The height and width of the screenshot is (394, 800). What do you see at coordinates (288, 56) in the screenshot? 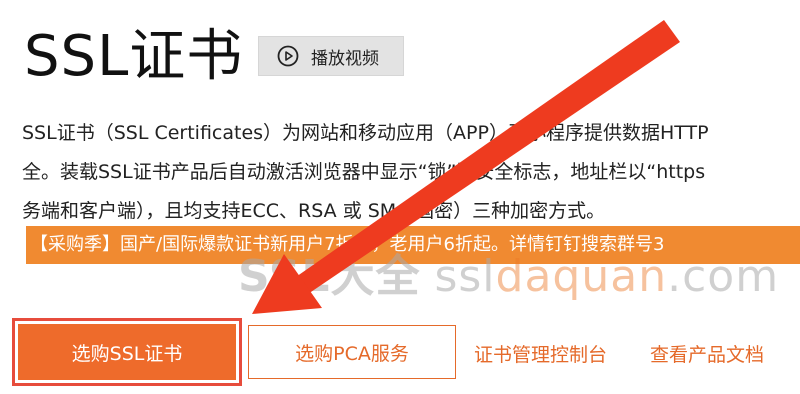
I see `play-circle-icon` at bounding box center [288, 56].